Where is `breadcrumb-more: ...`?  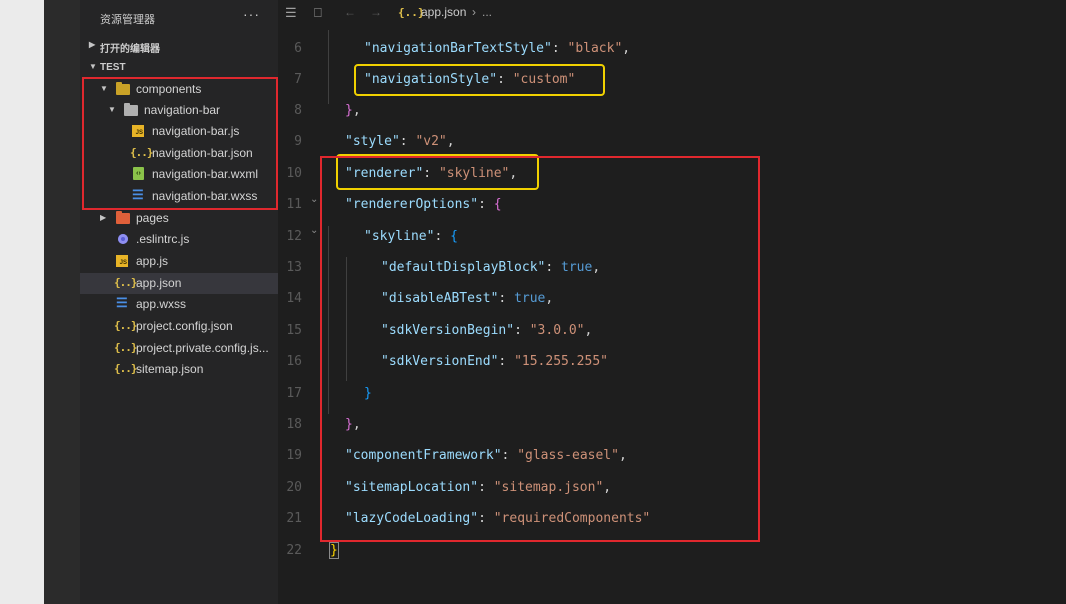 breadcrumb-more: ... is located at coordinates (487, 12).